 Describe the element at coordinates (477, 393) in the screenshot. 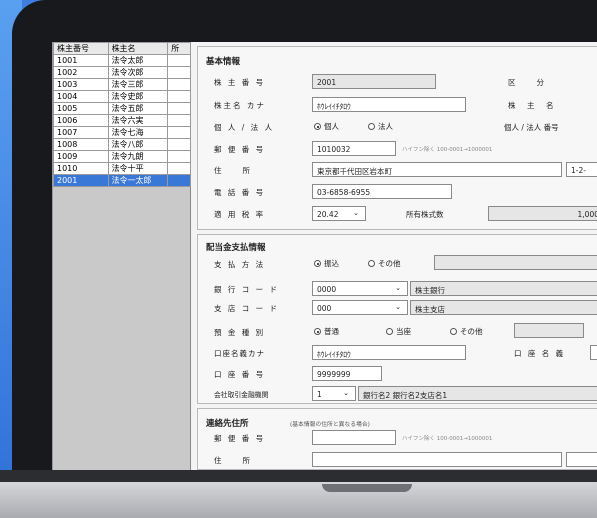

I see `institution-name-field: 銀行名2 銀行名2支店名1` at that location.